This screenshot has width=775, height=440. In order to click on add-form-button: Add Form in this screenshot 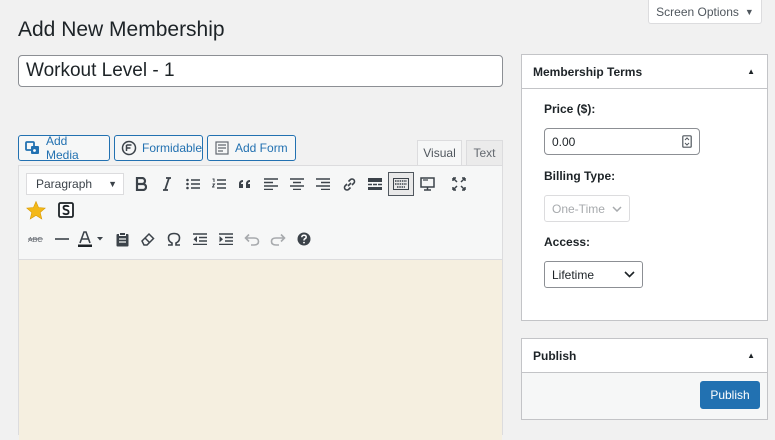, I will do `click(251, 148)`.